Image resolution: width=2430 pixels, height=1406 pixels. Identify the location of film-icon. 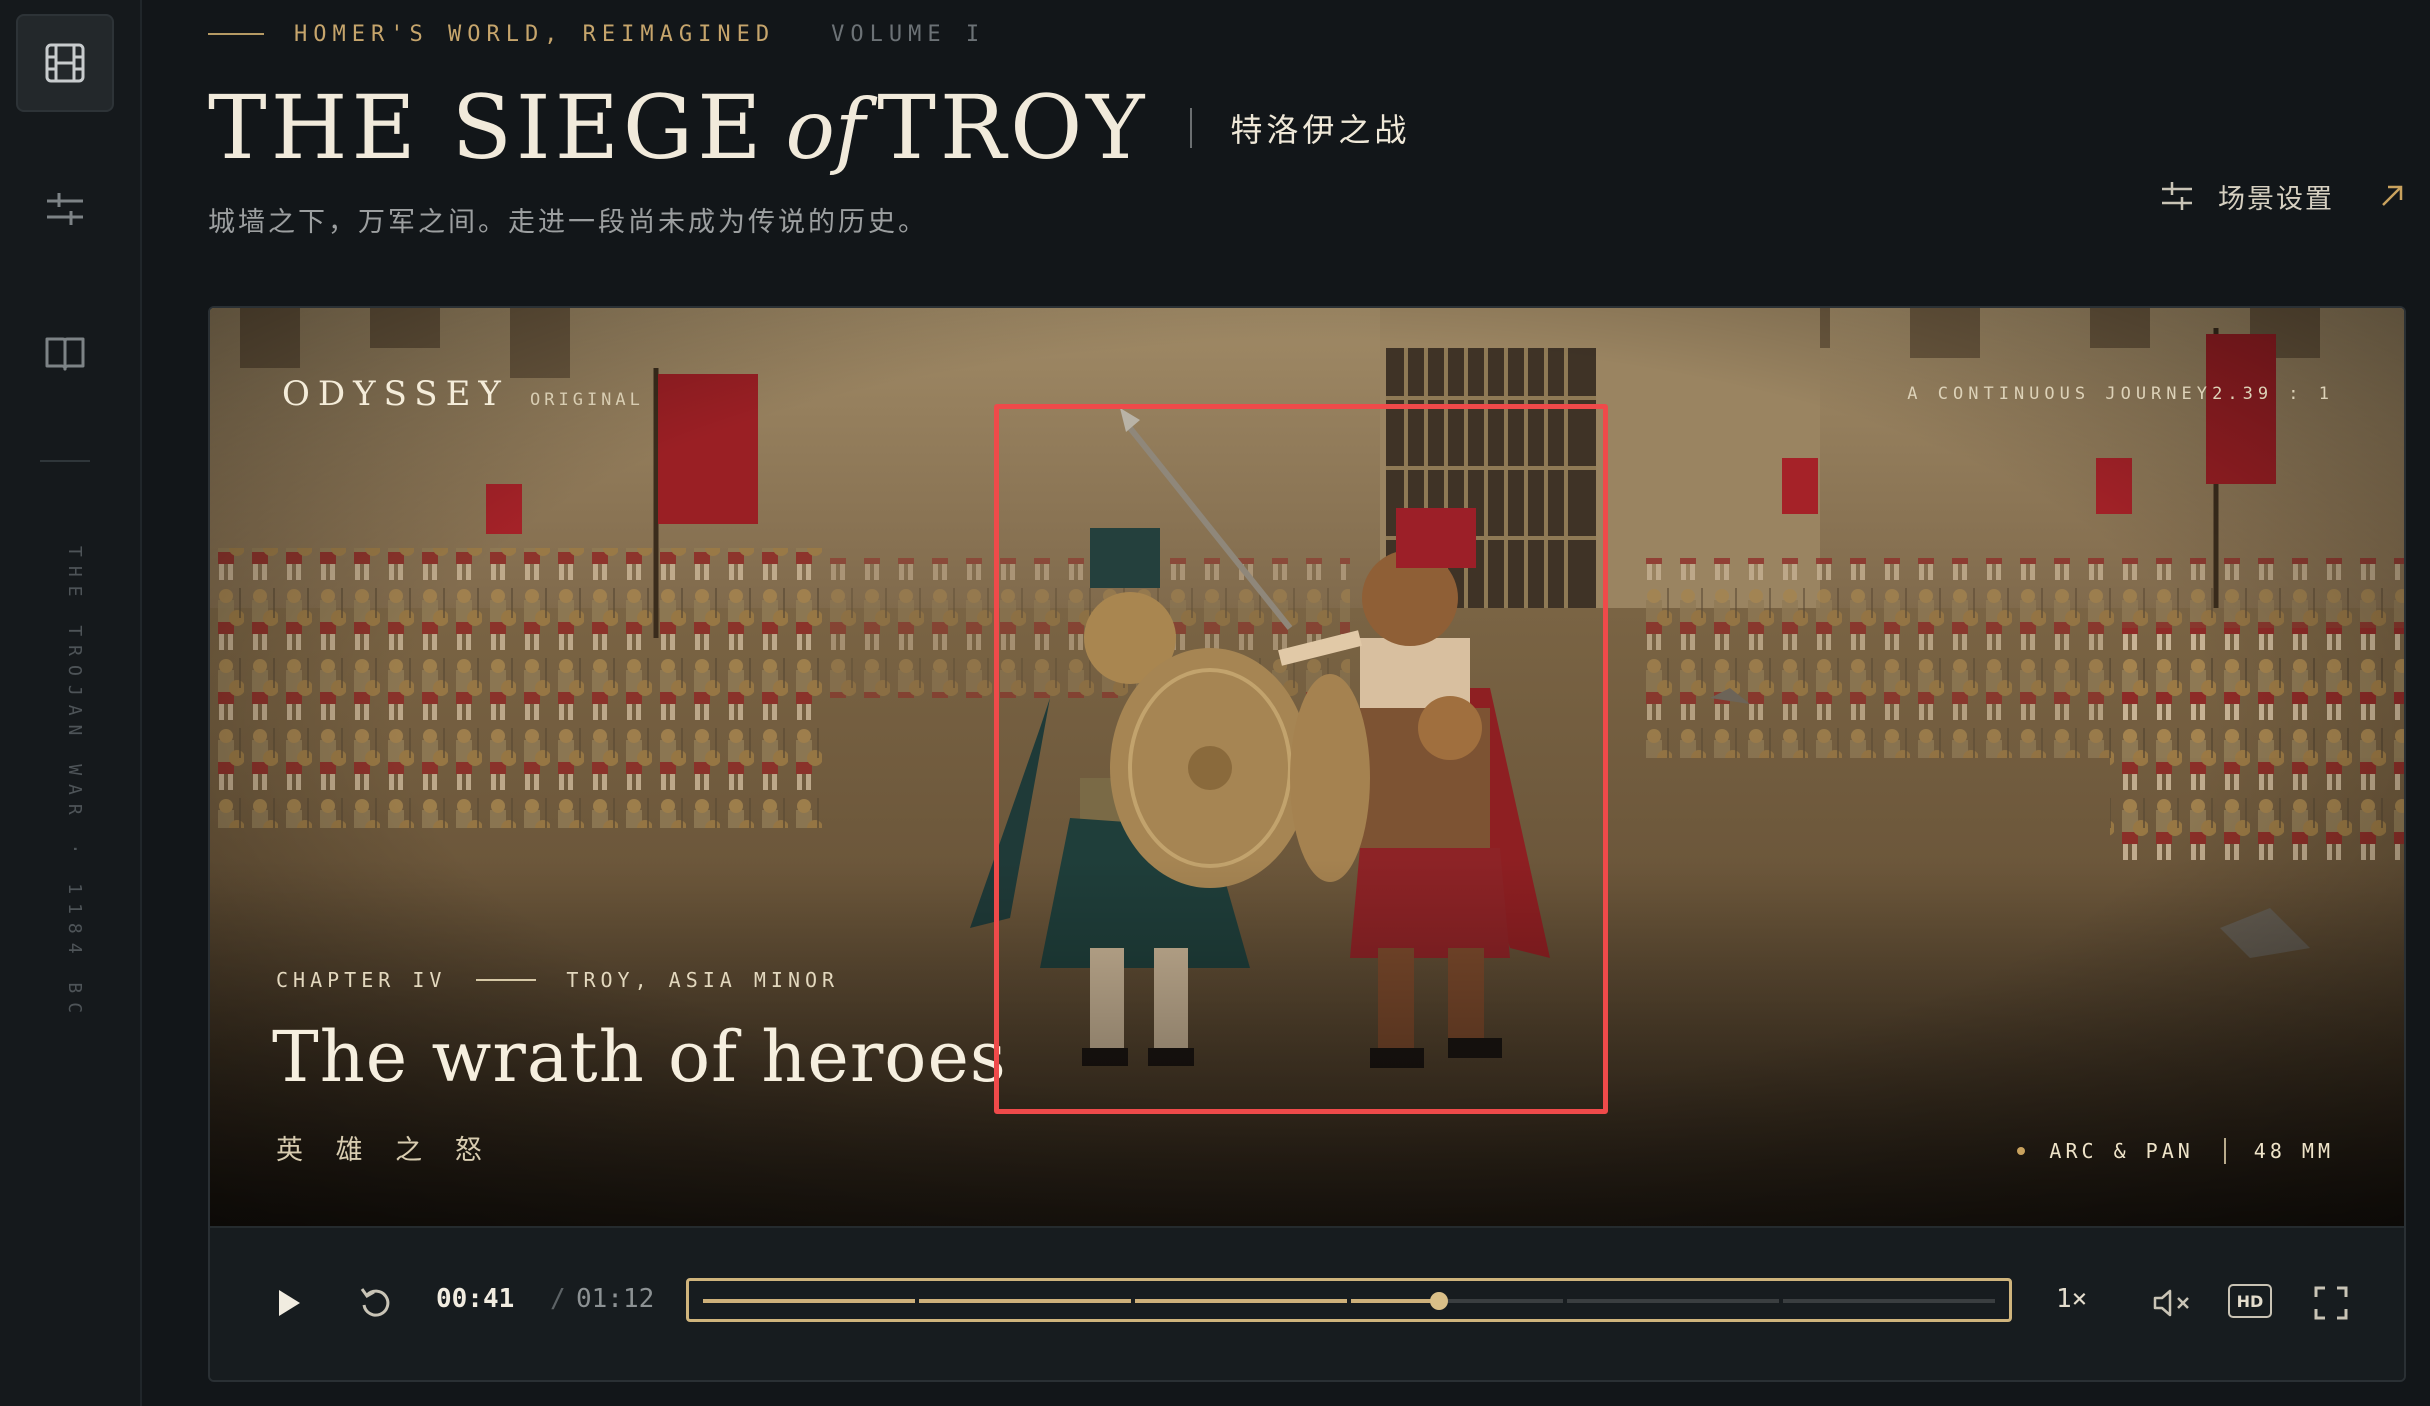
(65, 63).